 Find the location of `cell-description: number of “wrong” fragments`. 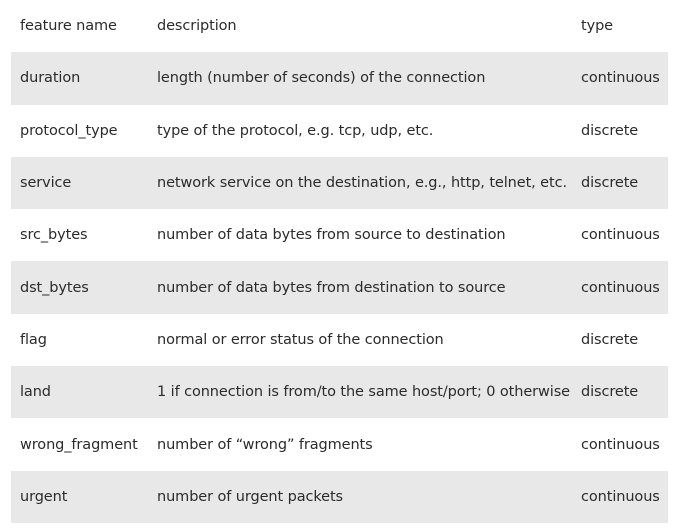

cell-description: number of “wrong” fragments is located at coordinates (265, 444).